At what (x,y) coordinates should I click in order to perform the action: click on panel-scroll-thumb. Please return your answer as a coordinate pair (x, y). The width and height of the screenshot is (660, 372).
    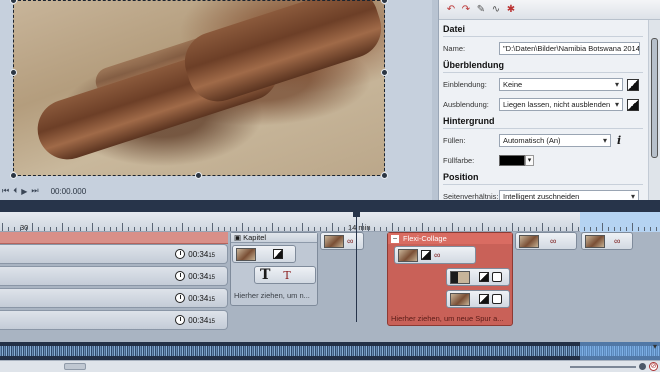
    Looking at the image, I should click on (654, 98).